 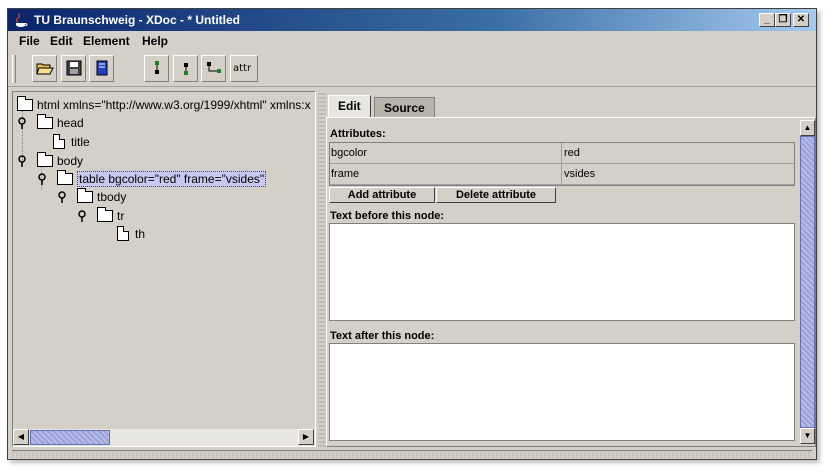 I want to click on scroll-down-arrow-icon: ▼, so click(x=807, y=436).